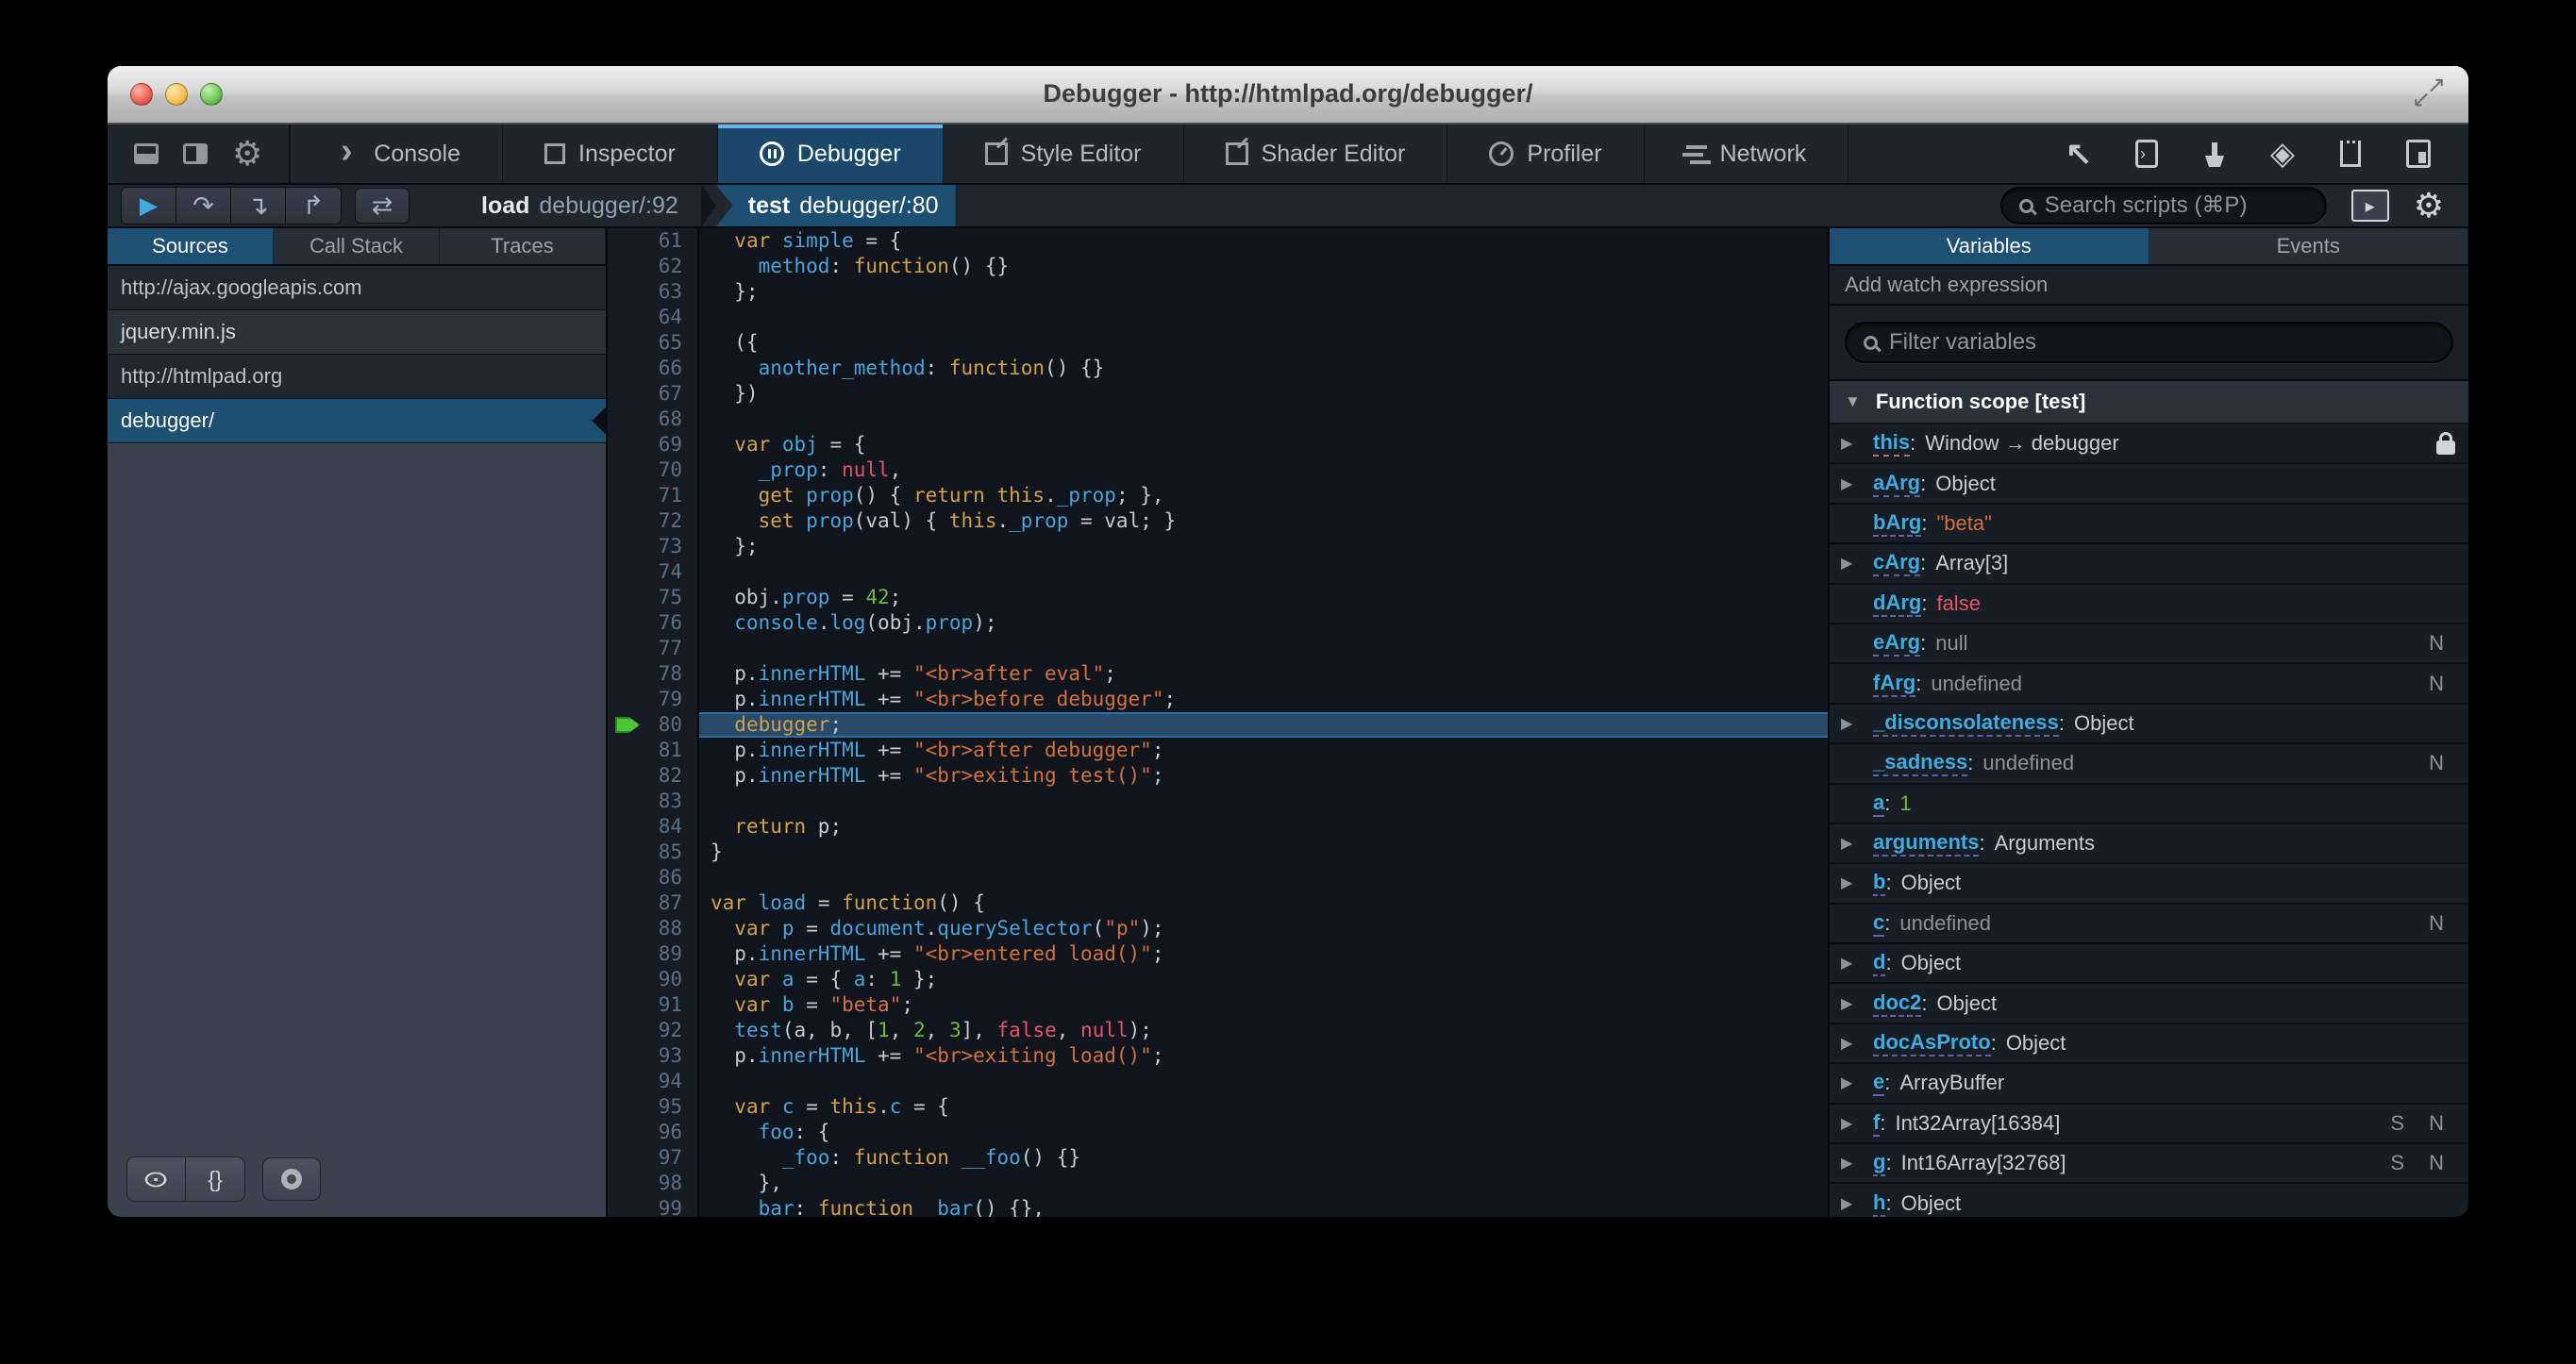 The width and height of the screenshot is (2576, 1364). What do you see at coordinates (2149, 525) in the screenshot?
I see `variable-row: bArg: "beta"` at bounding box center [2149, 525].